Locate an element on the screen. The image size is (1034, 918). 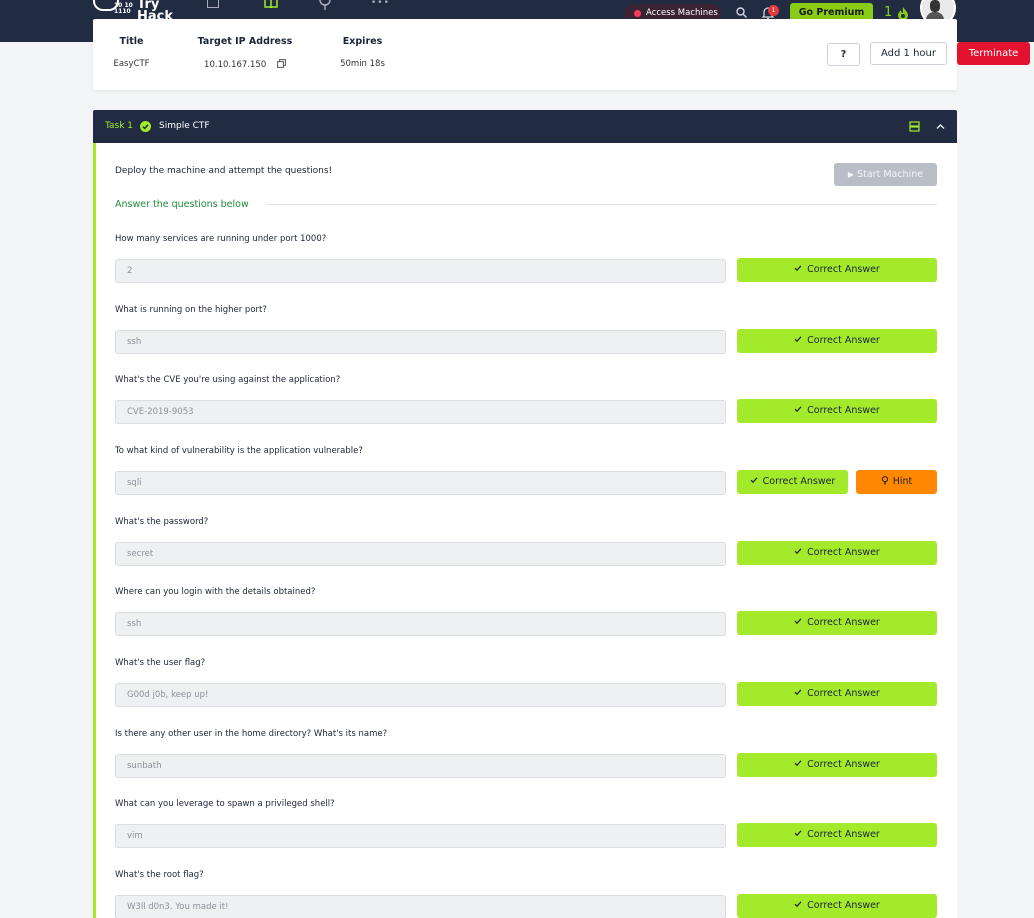
help-button: ? is located at coordinates (843, 54).